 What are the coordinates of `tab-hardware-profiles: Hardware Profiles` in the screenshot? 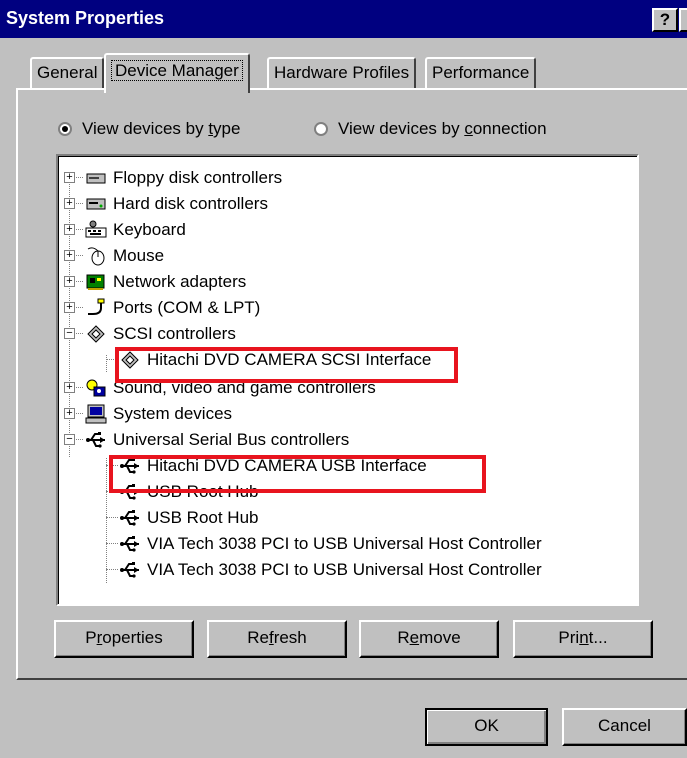 It's located at (342, 73).